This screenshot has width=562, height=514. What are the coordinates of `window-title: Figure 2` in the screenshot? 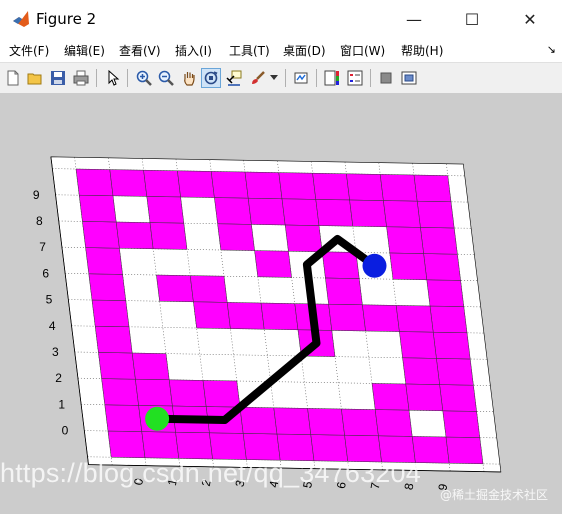 It's located at (66, 19).